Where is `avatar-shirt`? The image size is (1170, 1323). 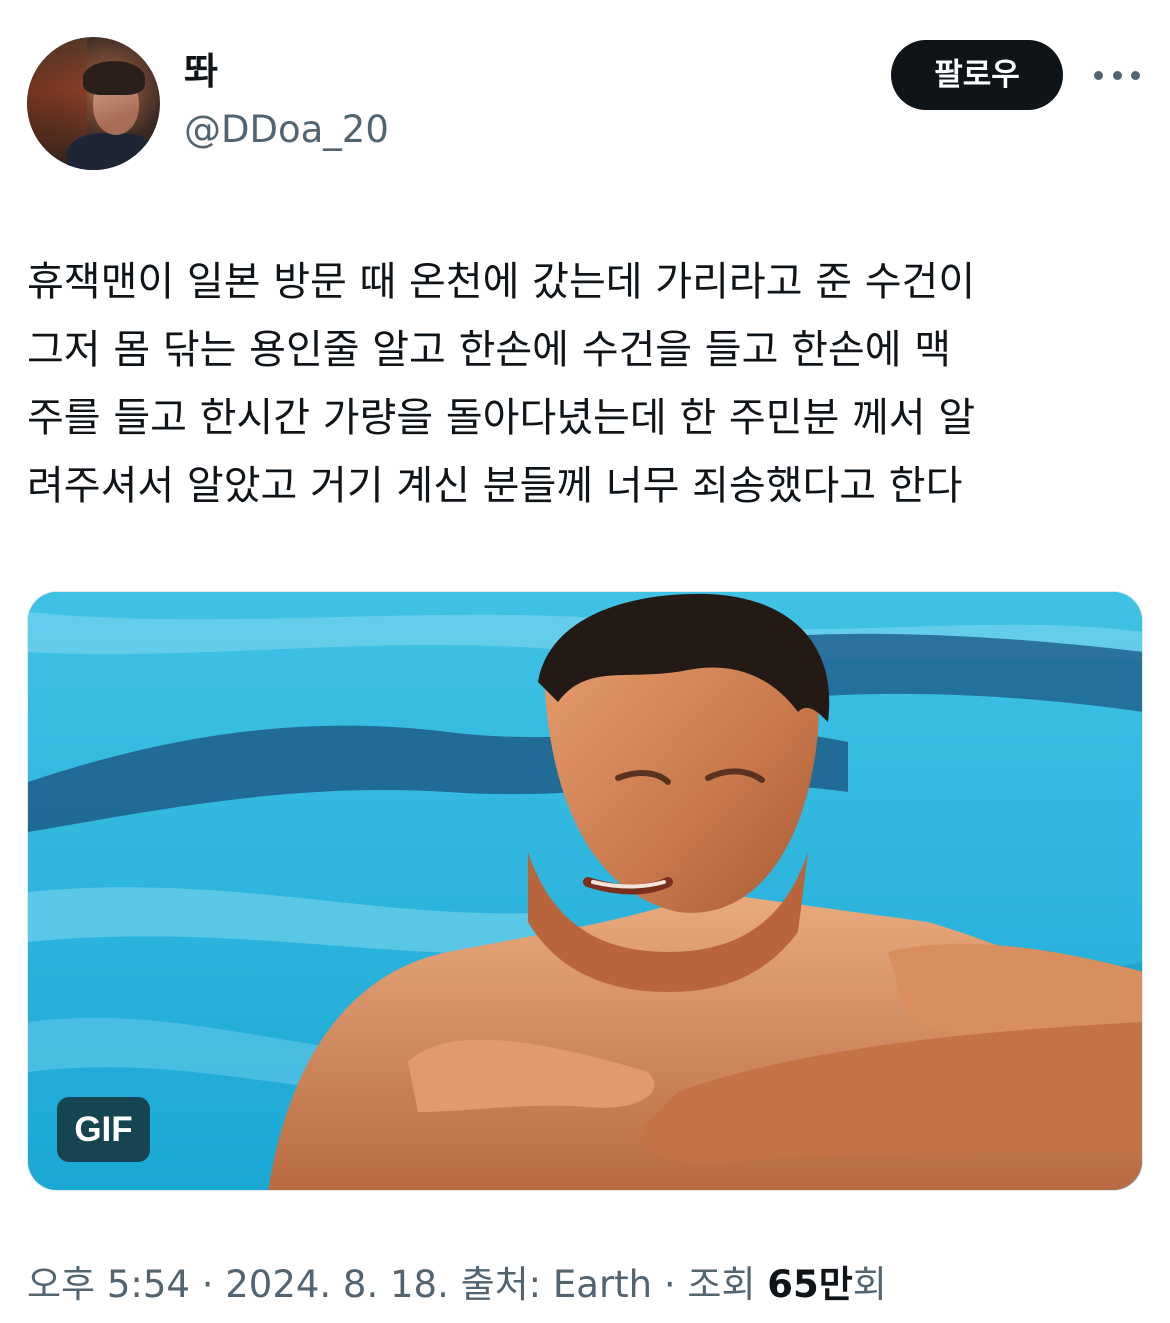
avatar-shirt is located at coordinates (112, 151).